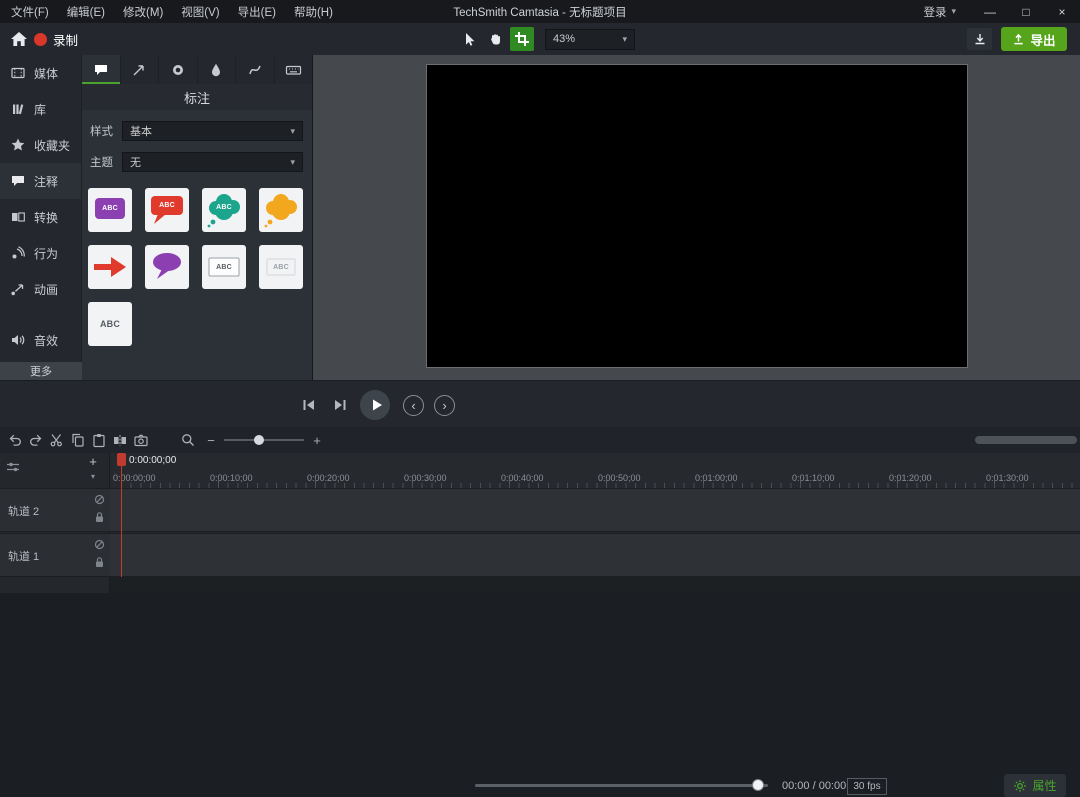 This screenshot has height=797, width=1080. I want to click on sidebar-item-label: 注释, so click(46, 181).